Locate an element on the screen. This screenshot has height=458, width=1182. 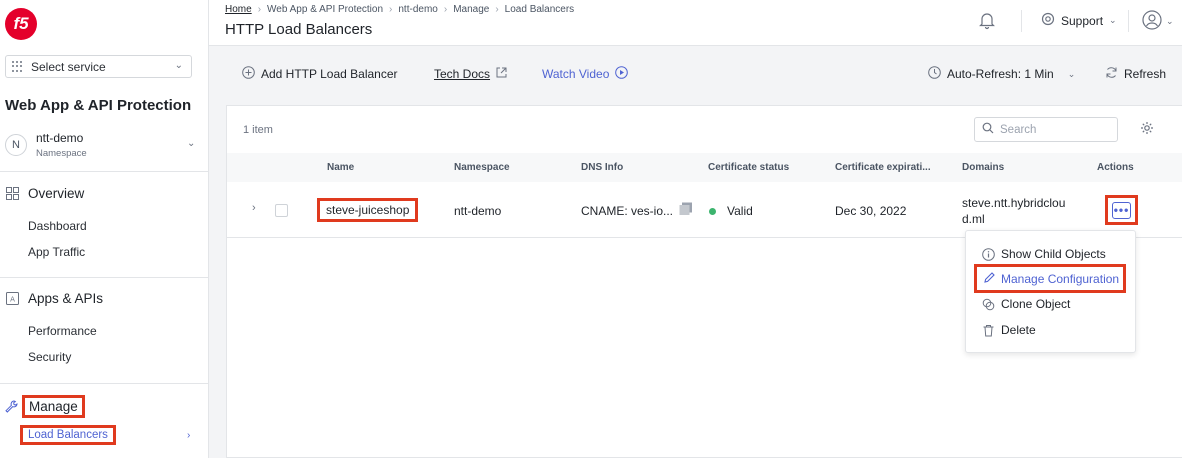
clock-icon is located at coordinates (934, 74).